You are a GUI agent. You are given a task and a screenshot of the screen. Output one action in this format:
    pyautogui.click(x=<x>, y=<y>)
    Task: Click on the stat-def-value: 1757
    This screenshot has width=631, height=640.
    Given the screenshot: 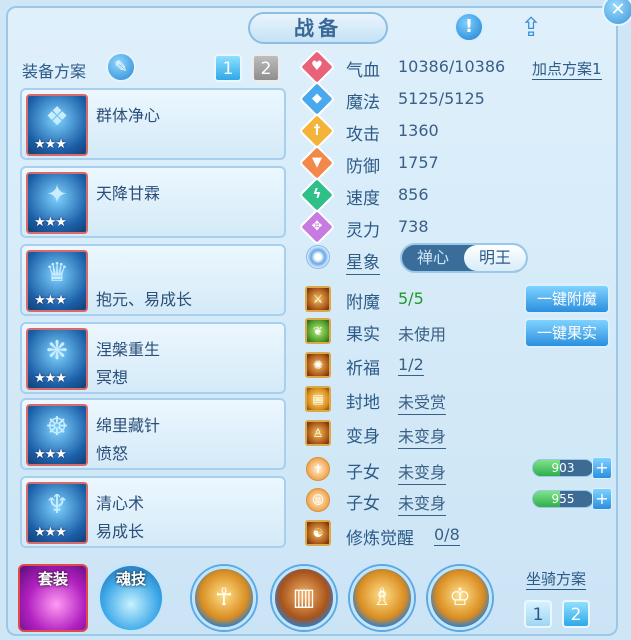 What is the action you would take?
    pyautogui.click(x=418, y=162)
    